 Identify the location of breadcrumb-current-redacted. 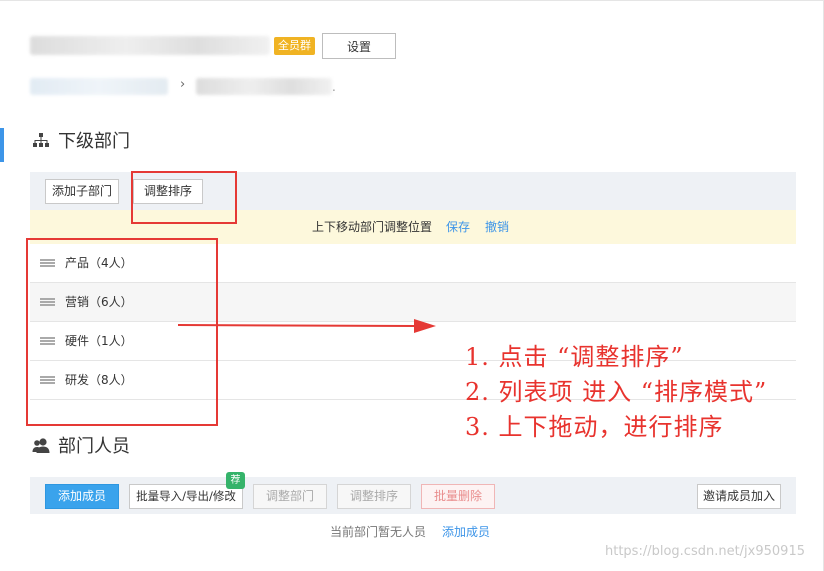
(264, 86).